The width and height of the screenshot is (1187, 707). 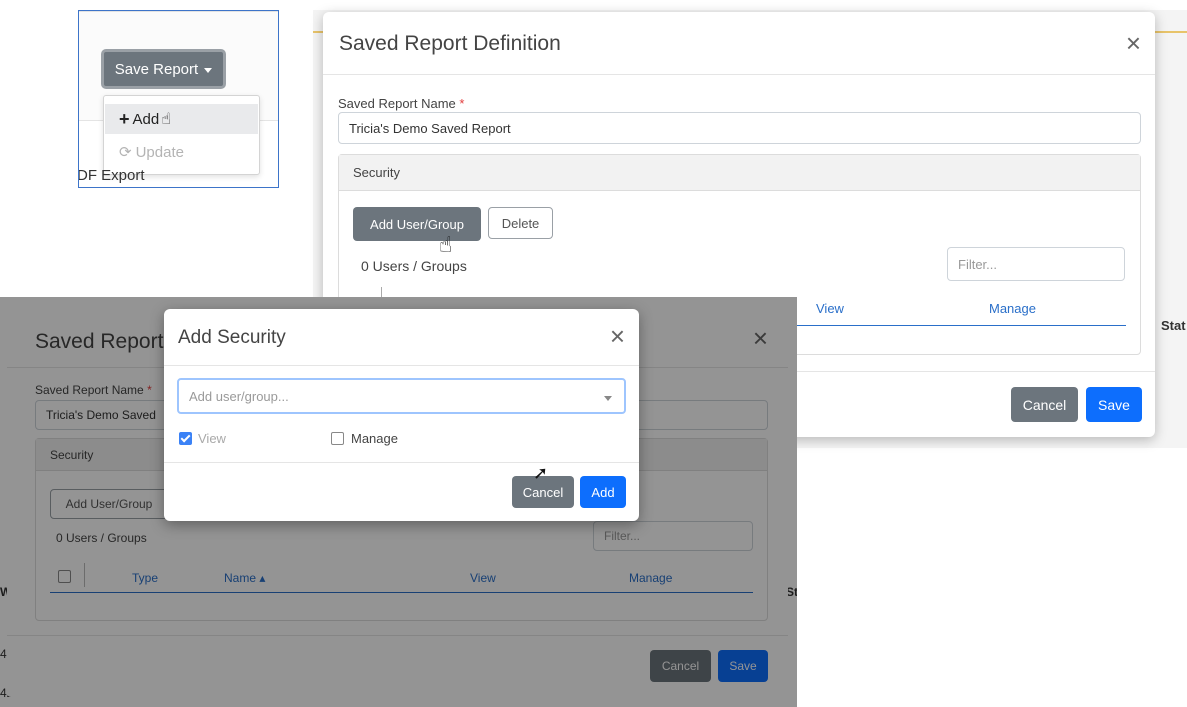 What do you see at coordinates (208, 70) in the screenshot?
I see `caret-down-icon` at bounding box center [208, 70].